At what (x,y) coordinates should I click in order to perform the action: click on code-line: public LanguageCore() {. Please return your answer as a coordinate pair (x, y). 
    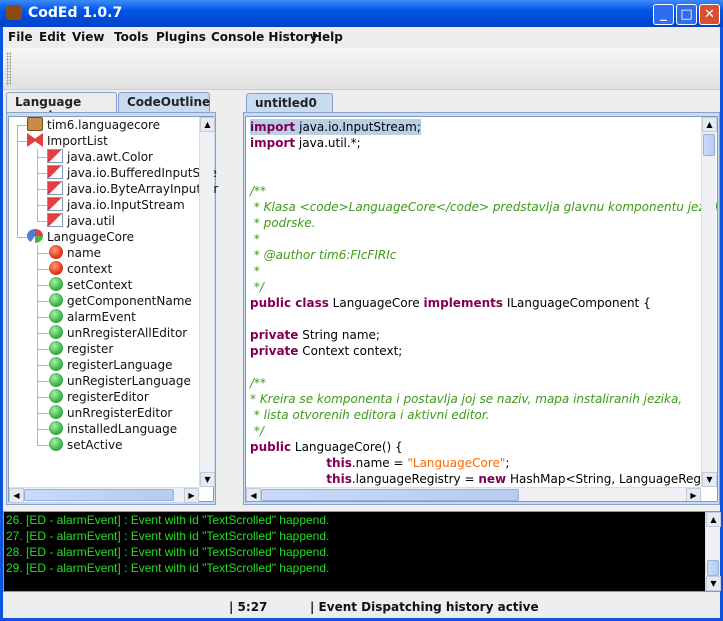
    Looking at the image, I should click on (326, 447).